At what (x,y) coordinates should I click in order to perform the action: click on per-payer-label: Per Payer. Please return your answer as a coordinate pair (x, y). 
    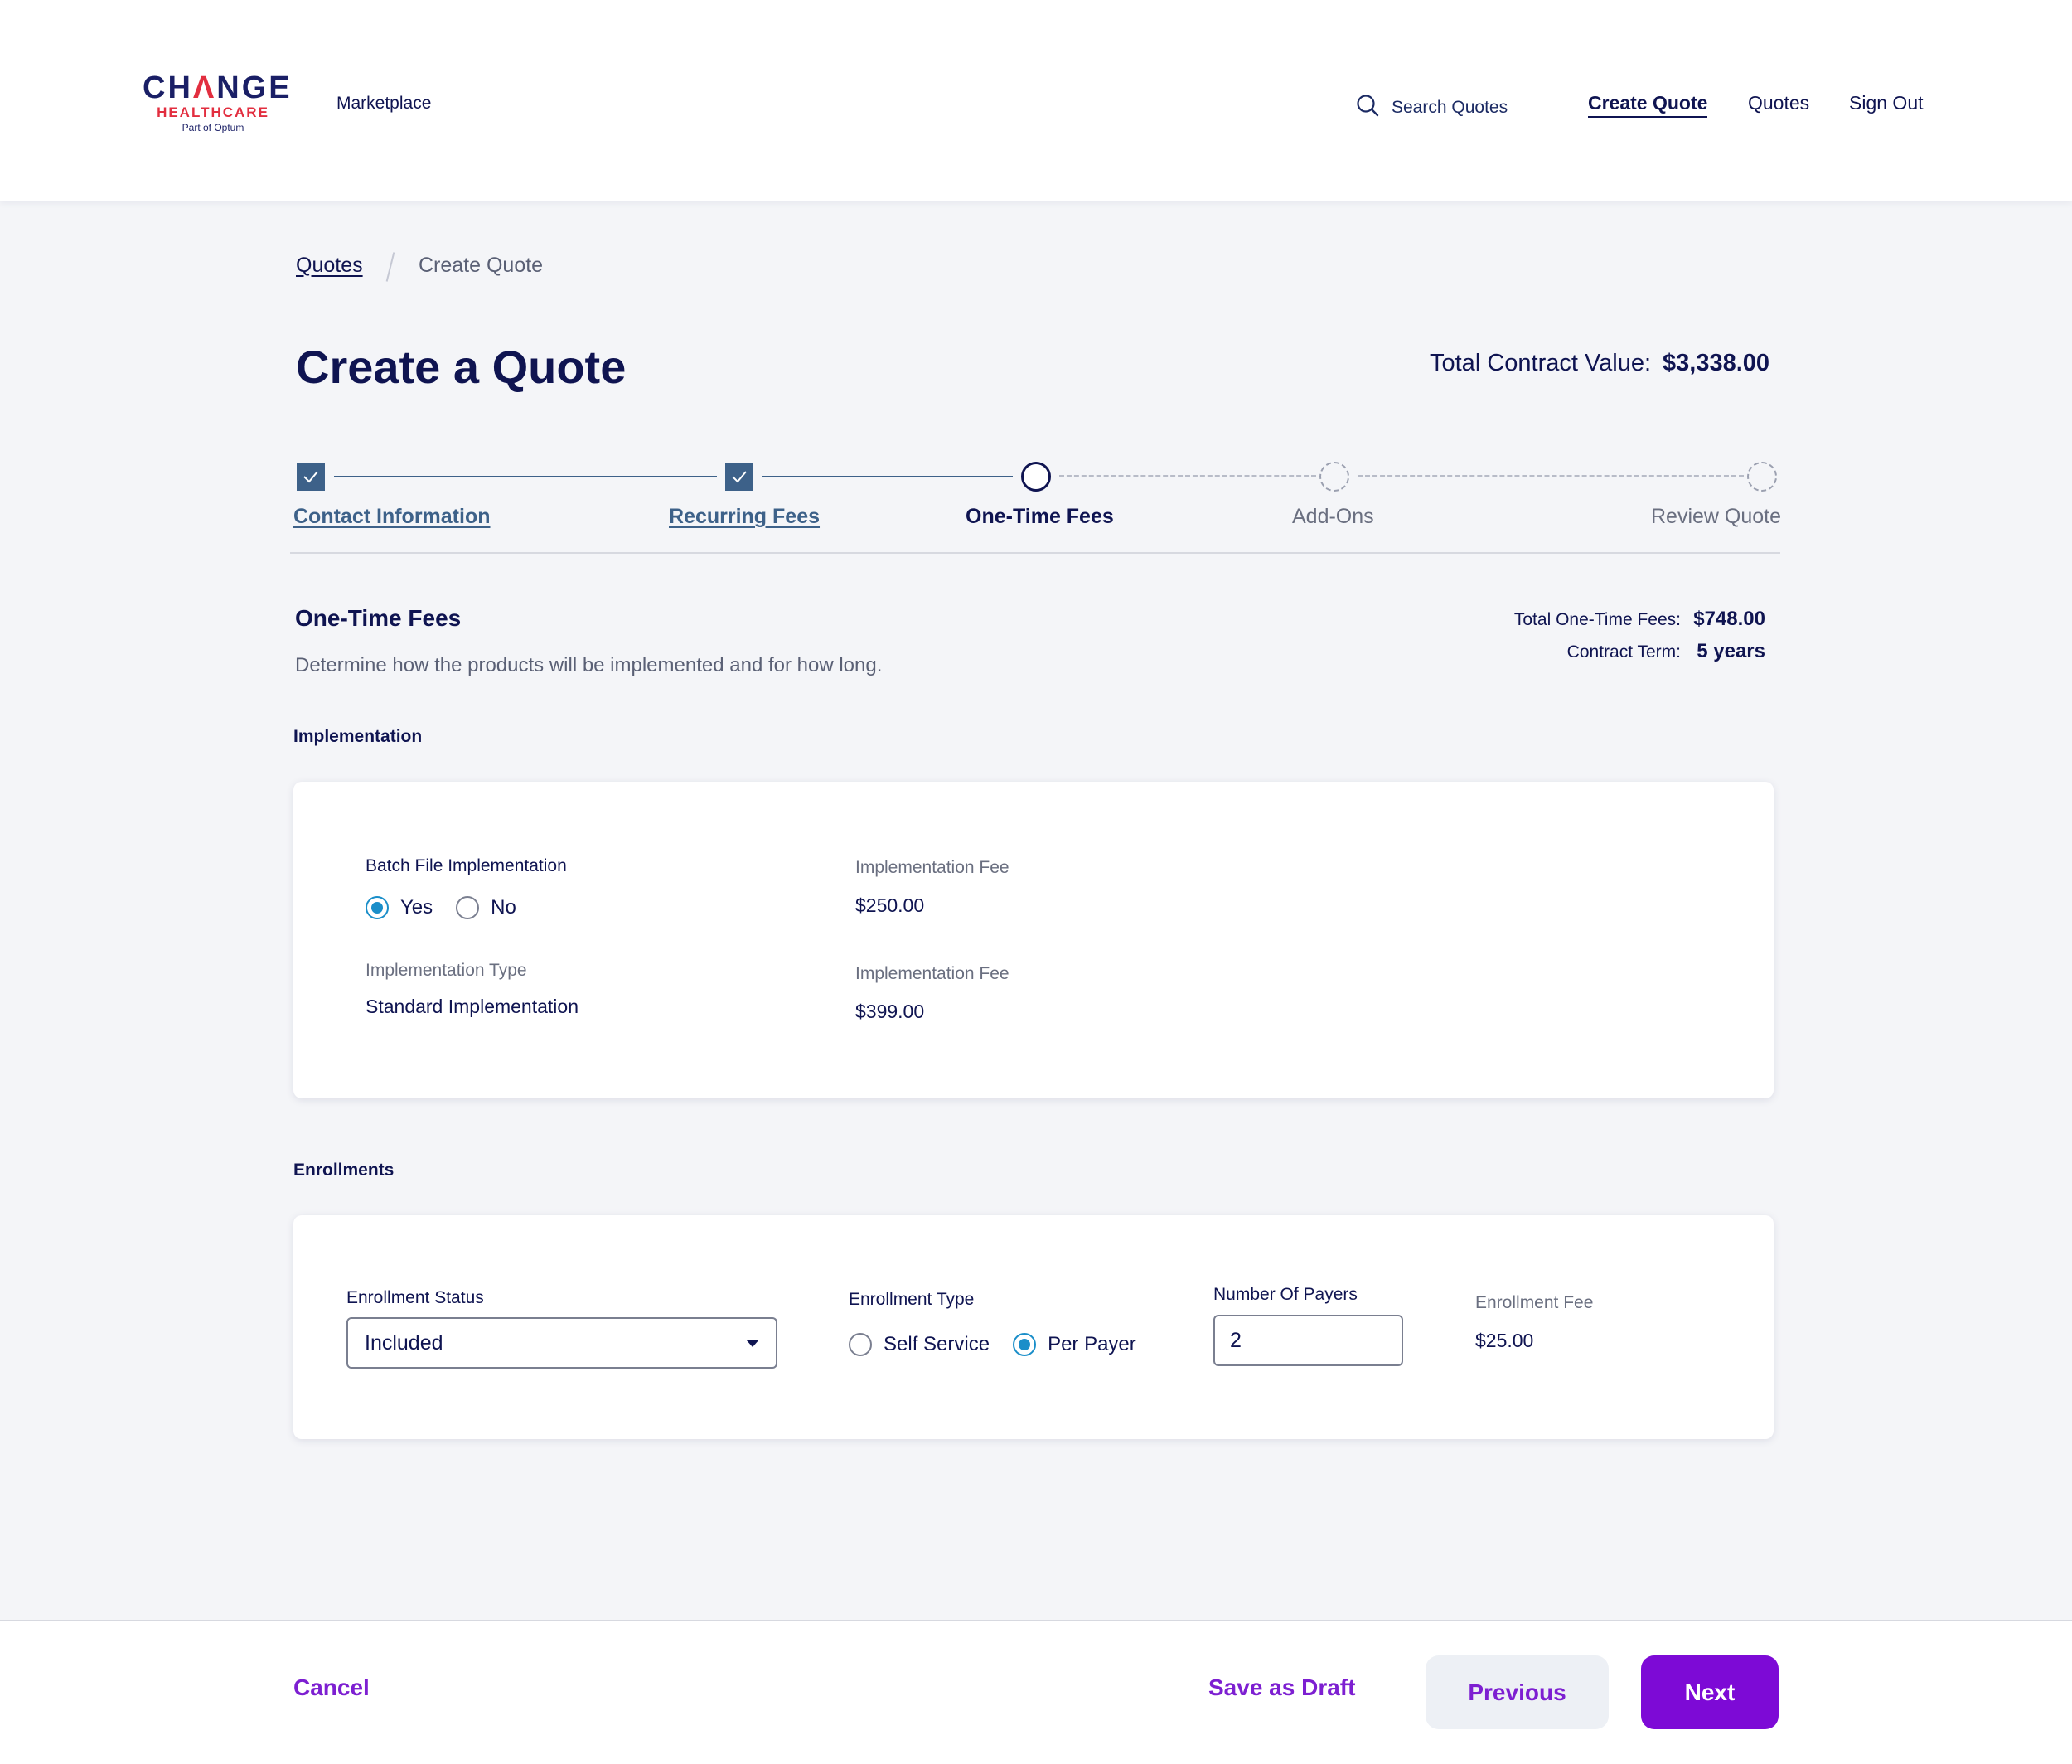
    Looking at the image, I should click on (1092, 1344).